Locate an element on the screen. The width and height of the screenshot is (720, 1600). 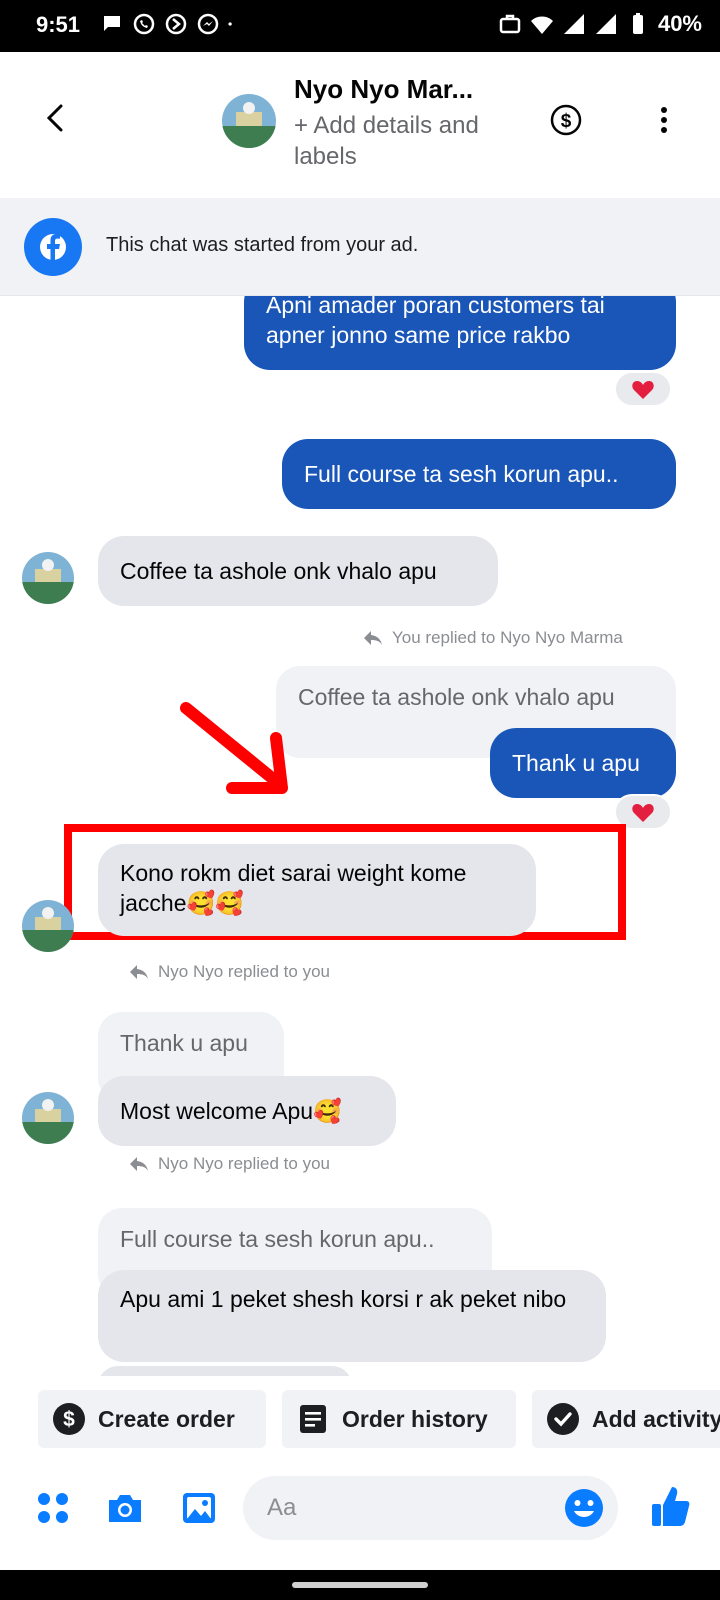
create-order-button: $ Create order is located at coordinates (152, 1419).